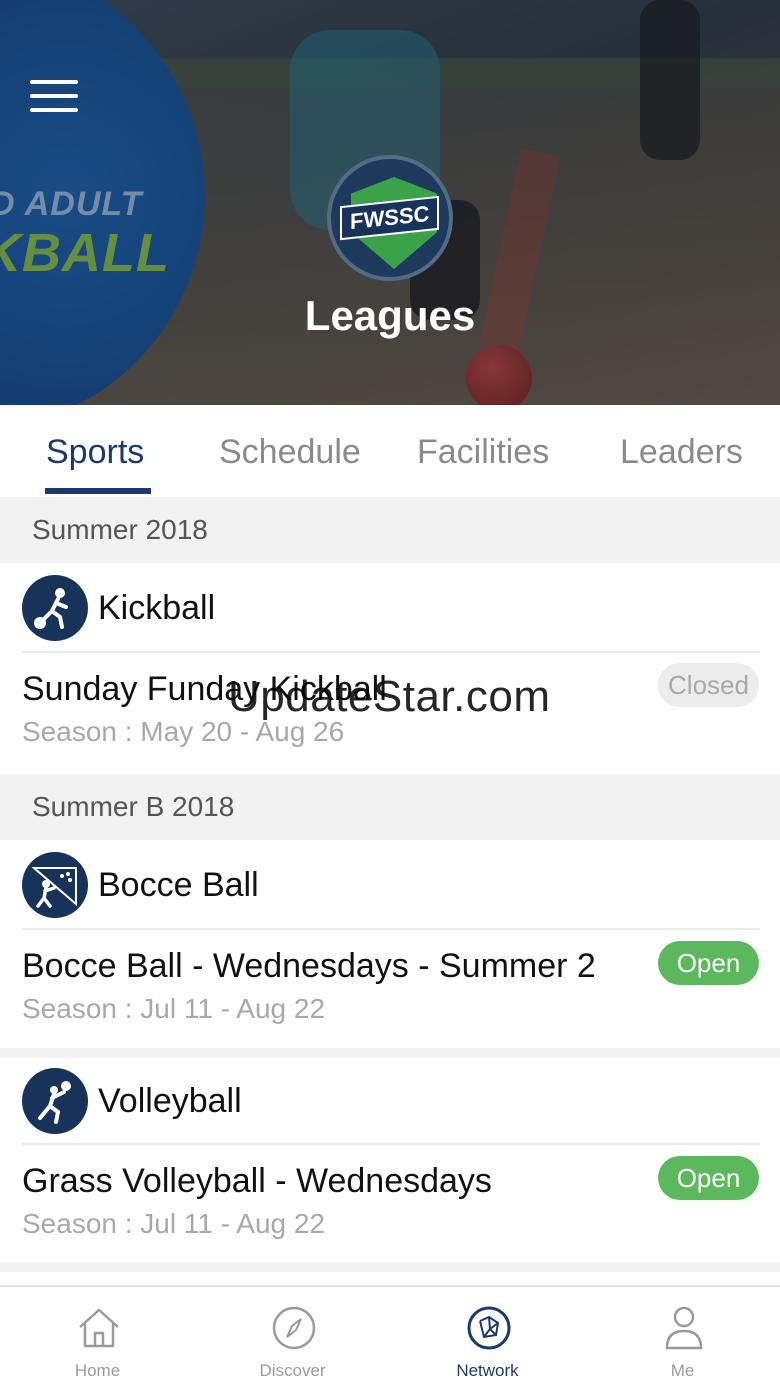 The width and height of the screenshot is (780, 1387). What do you see at coordinates (55, 885) in the screenshot?
I see `bocce-ball-icon` at bounding box center [55, 885].